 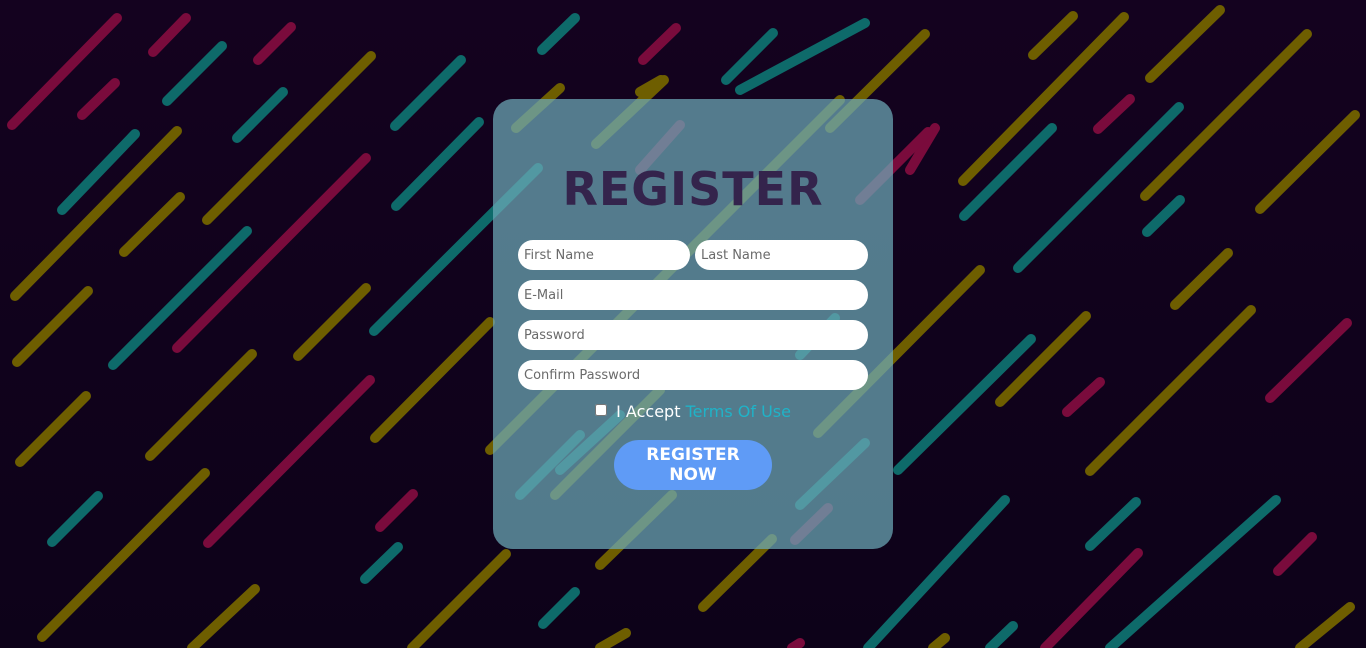 I want to click on last-name-input, so click(x=781, y=255).